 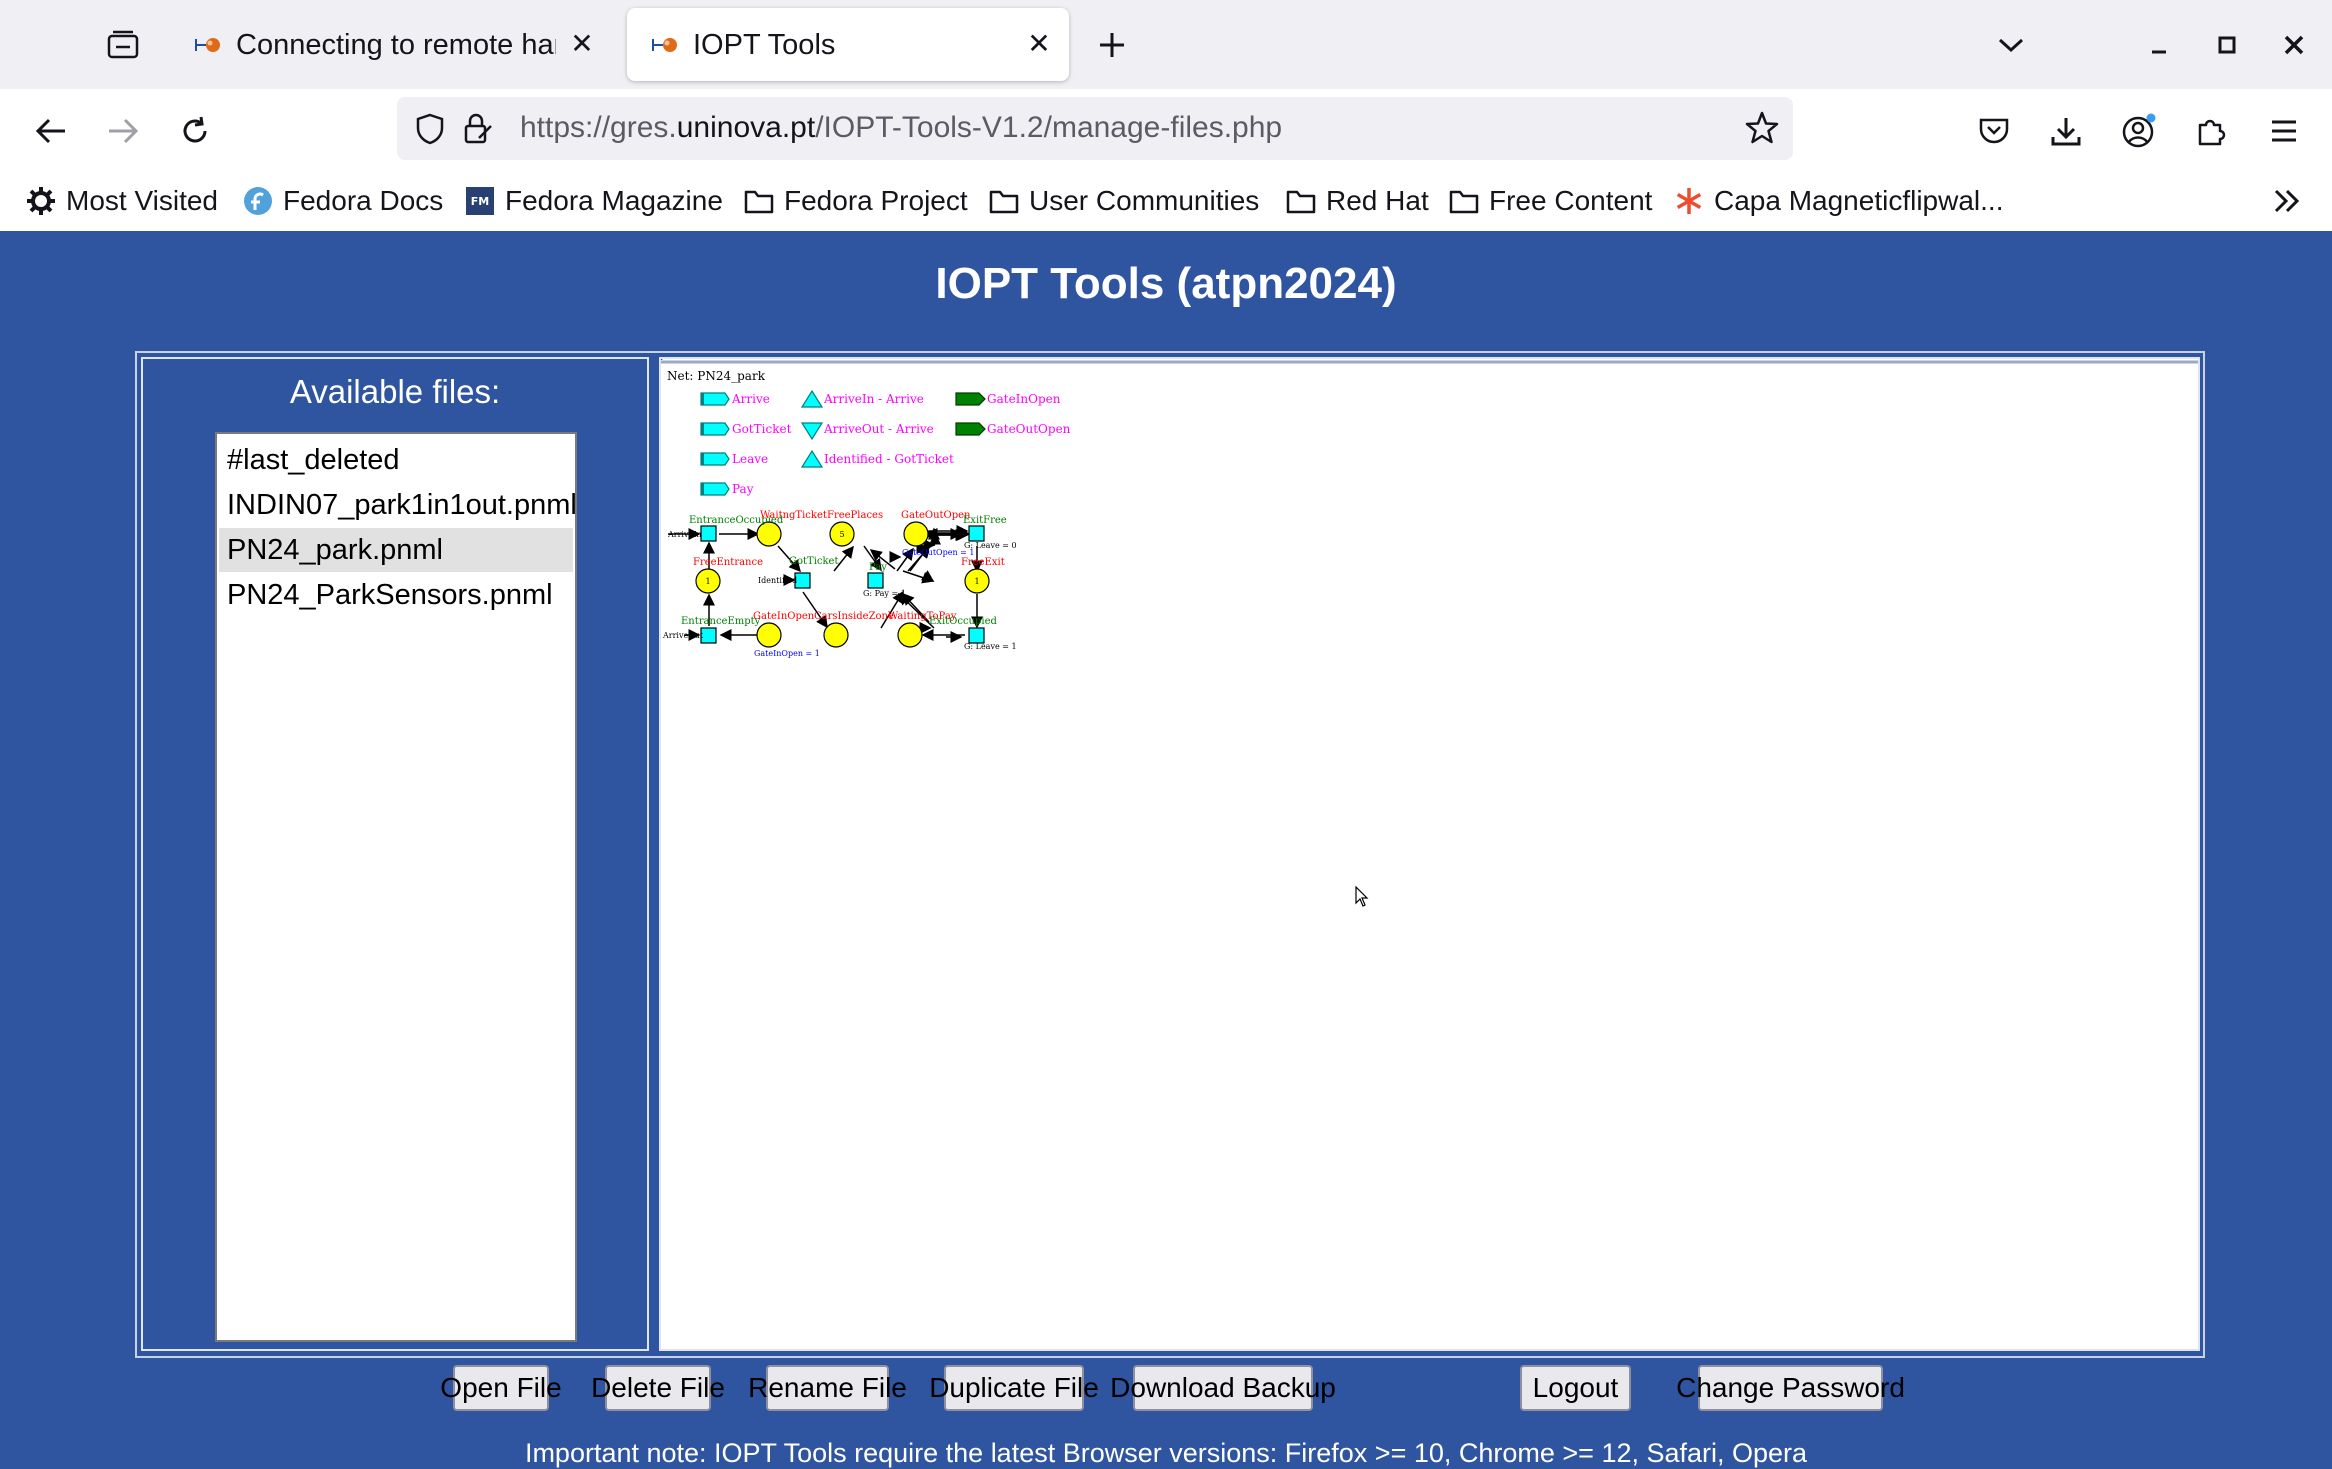 What do you see at coordinates (1112, 44) in the screenshot?
I see `new-tab-button` at bounding box center [1112, 44].